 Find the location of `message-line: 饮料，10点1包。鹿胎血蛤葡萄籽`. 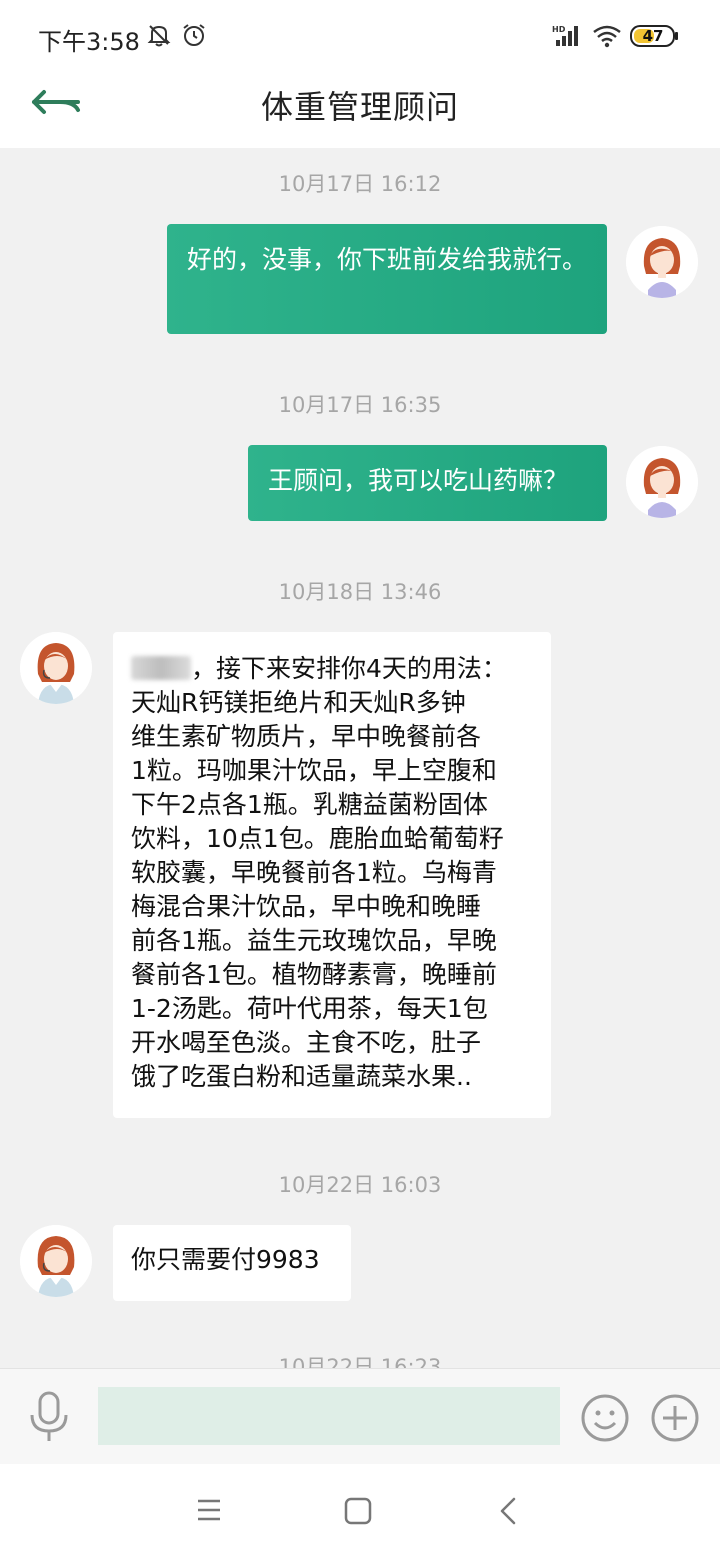

message-line: 饮料，10点1包。鹿胎血蛤葡萄籽 is located at coordinates (317, 838).